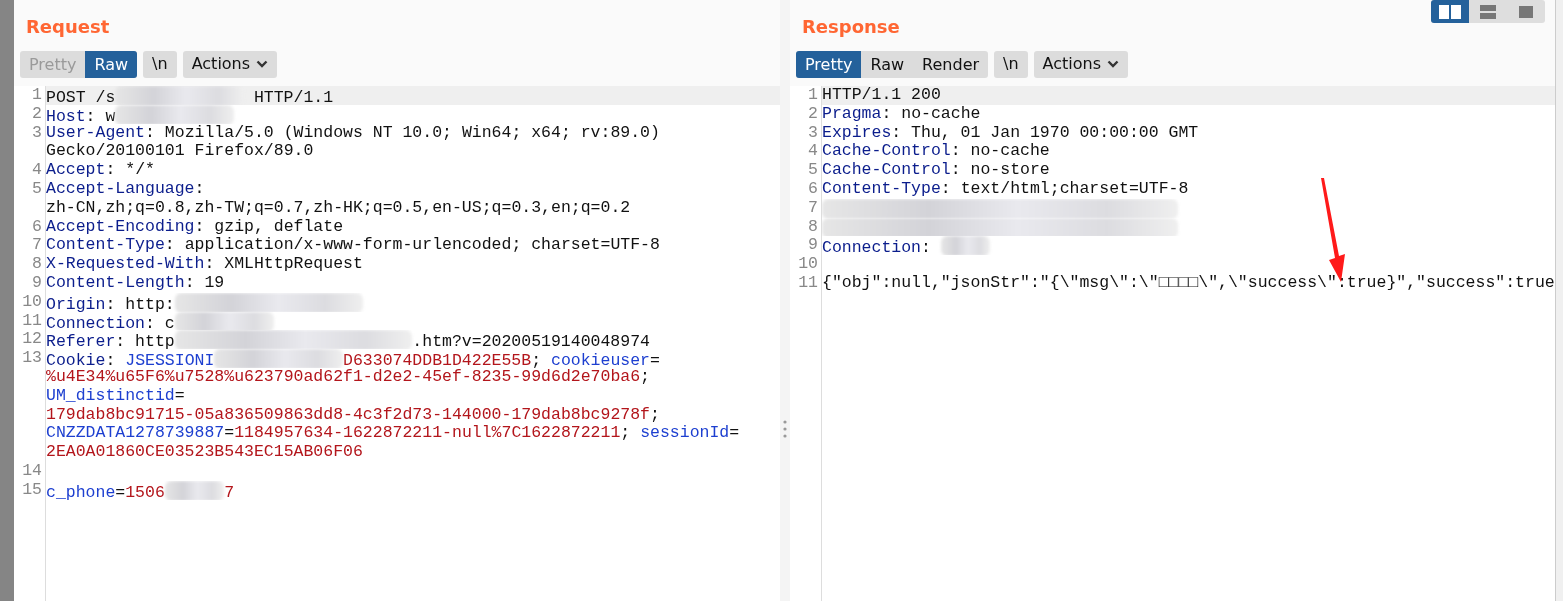  What do you see at coordinates (120, 189) in the screenshot?
I see `header-name: Accept-Language` at bounding box center [120, 189].